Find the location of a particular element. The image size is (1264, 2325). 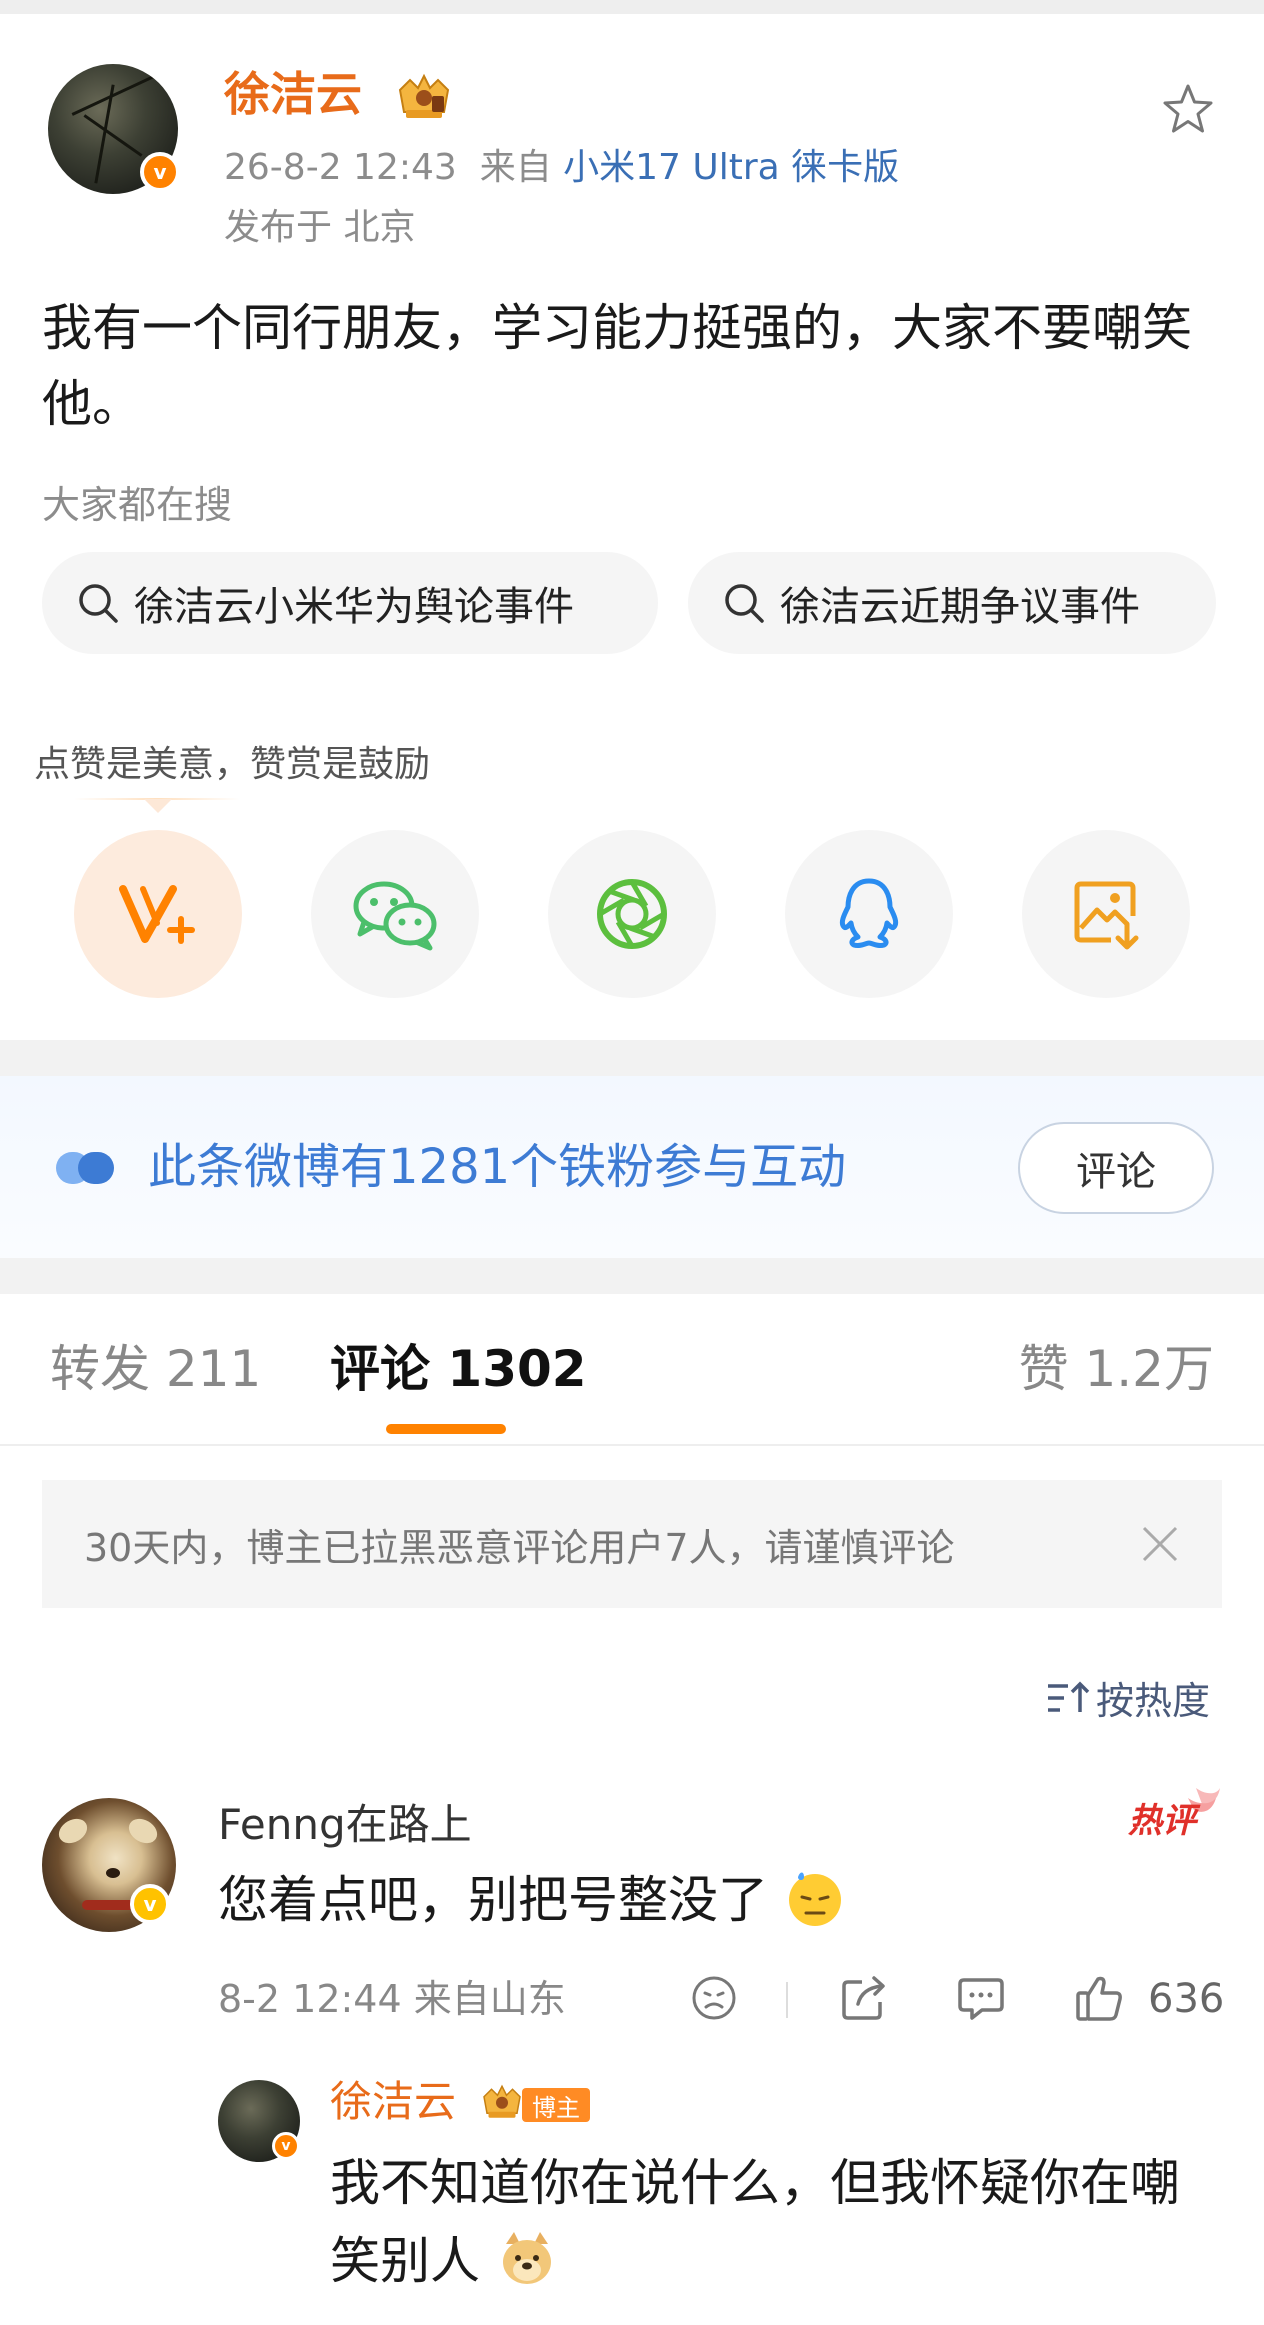

post-meta: 26-8-2 12:43 来自 小米17 Ultra 徕卡版 is located at coordinates (561, 168).